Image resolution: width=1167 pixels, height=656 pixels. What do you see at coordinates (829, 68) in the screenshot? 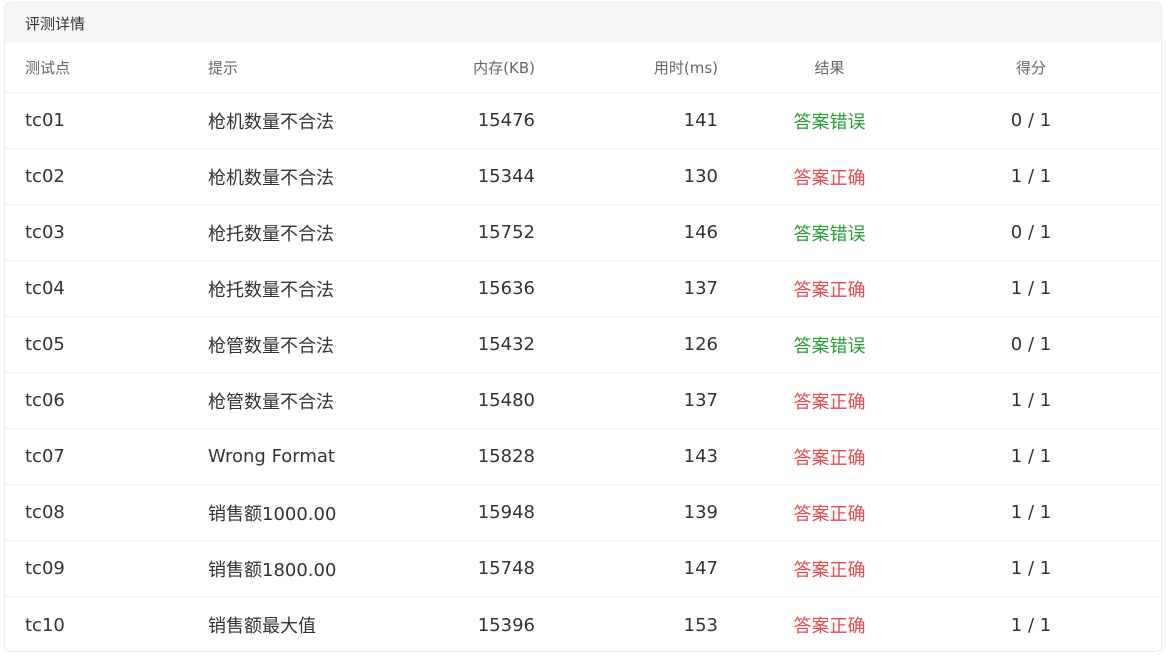
I see `column-header-result: 结果` at bounding box center [829, 68].